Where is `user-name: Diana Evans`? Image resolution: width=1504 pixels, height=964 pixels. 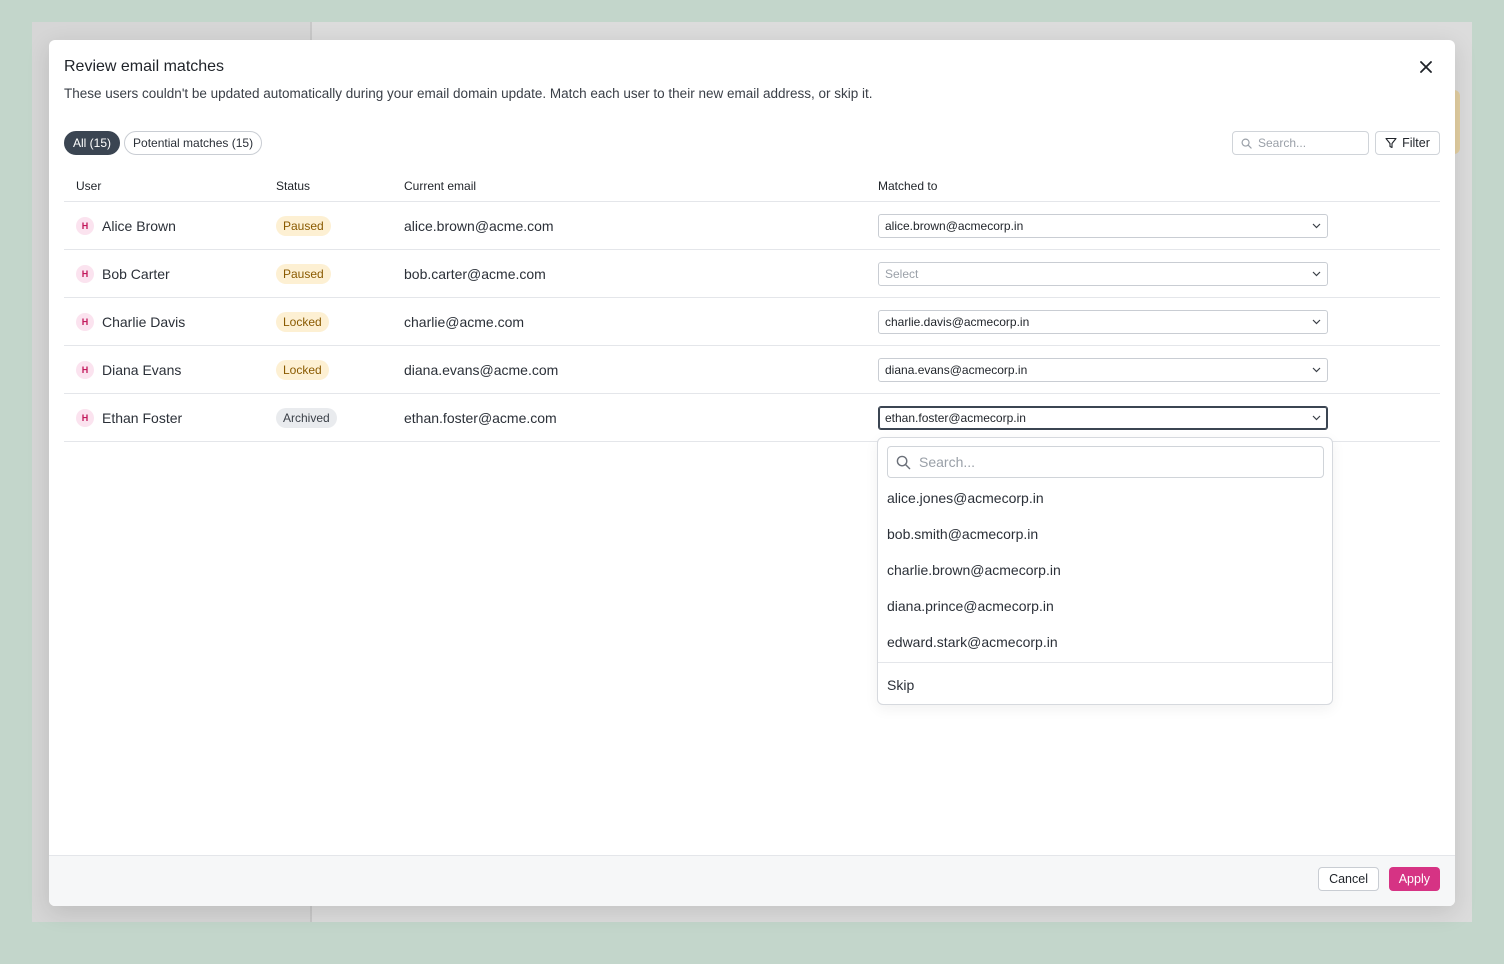
user-name: Diana Evans is located at coordinates (142, 369).